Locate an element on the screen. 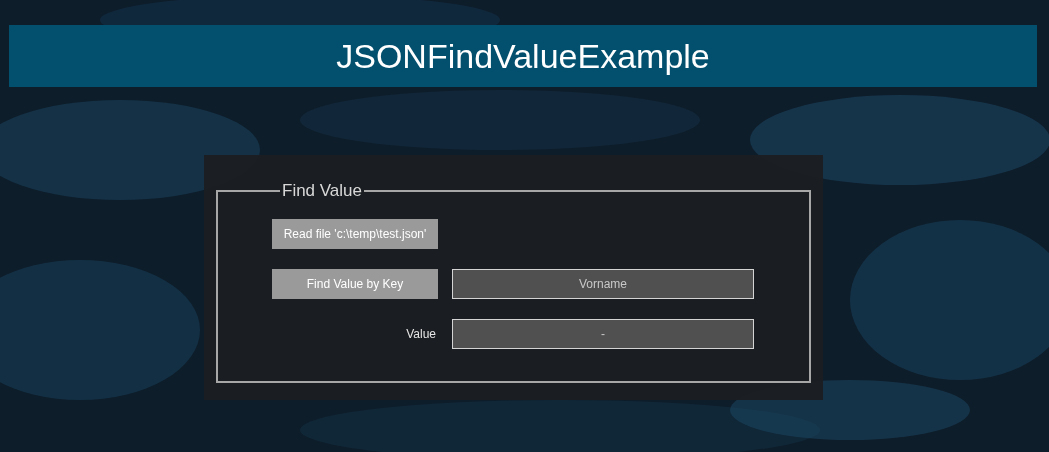  read-file-button: Read file 'c:\temp\test.json' is located at coordinates (355, 234).